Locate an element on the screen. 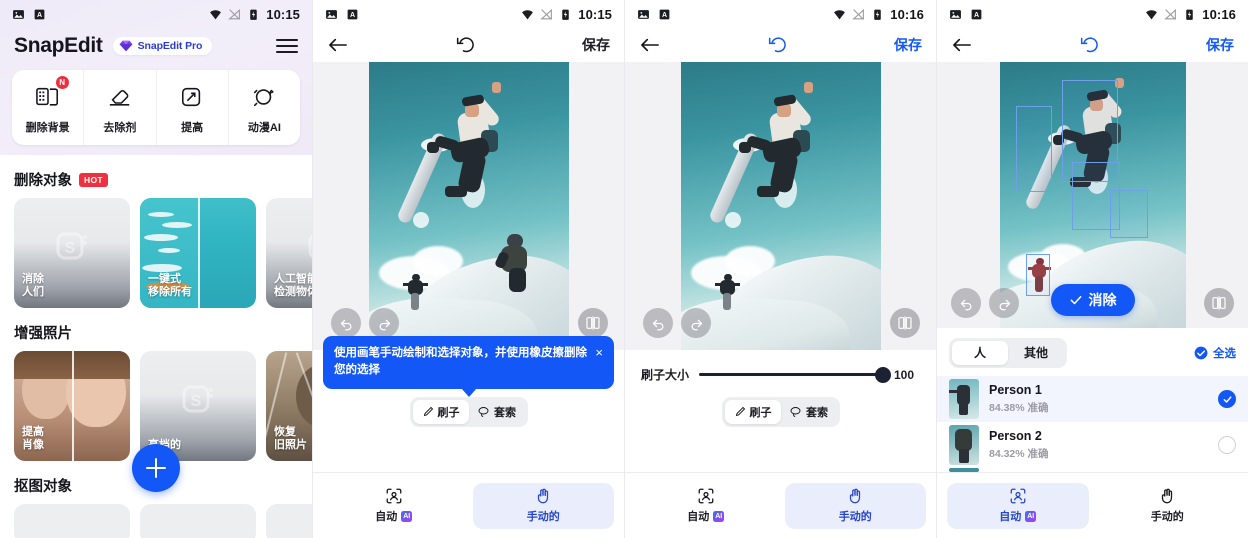  photo-canvas: 消除 is located at coordinates (1092, 195).